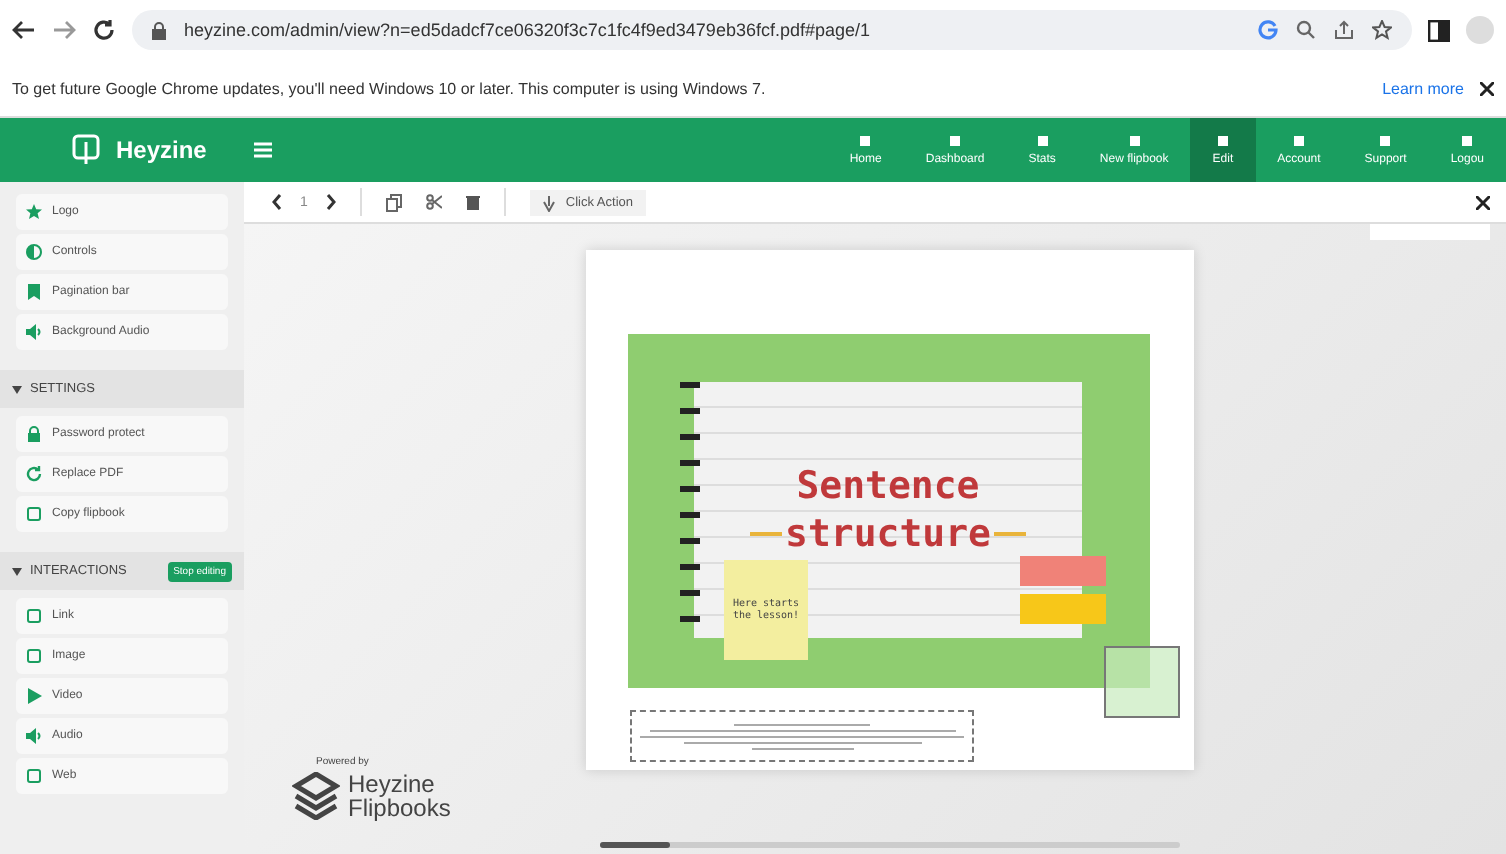  What do you see at coordinates (24, 30) in the screenshot?
I see `back-icon` at bounding box center [24, 30].